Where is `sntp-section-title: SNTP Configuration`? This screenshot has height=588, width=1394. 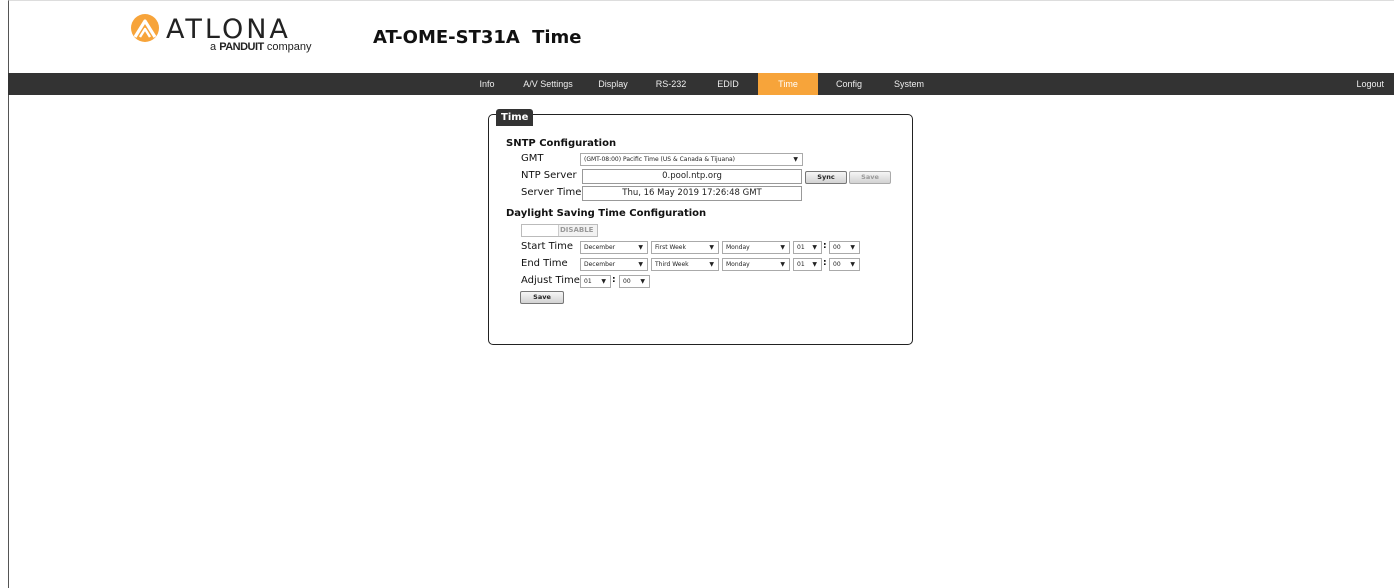
sntp-section-title: SNTP Configuration is located at coordinates (561, 143).